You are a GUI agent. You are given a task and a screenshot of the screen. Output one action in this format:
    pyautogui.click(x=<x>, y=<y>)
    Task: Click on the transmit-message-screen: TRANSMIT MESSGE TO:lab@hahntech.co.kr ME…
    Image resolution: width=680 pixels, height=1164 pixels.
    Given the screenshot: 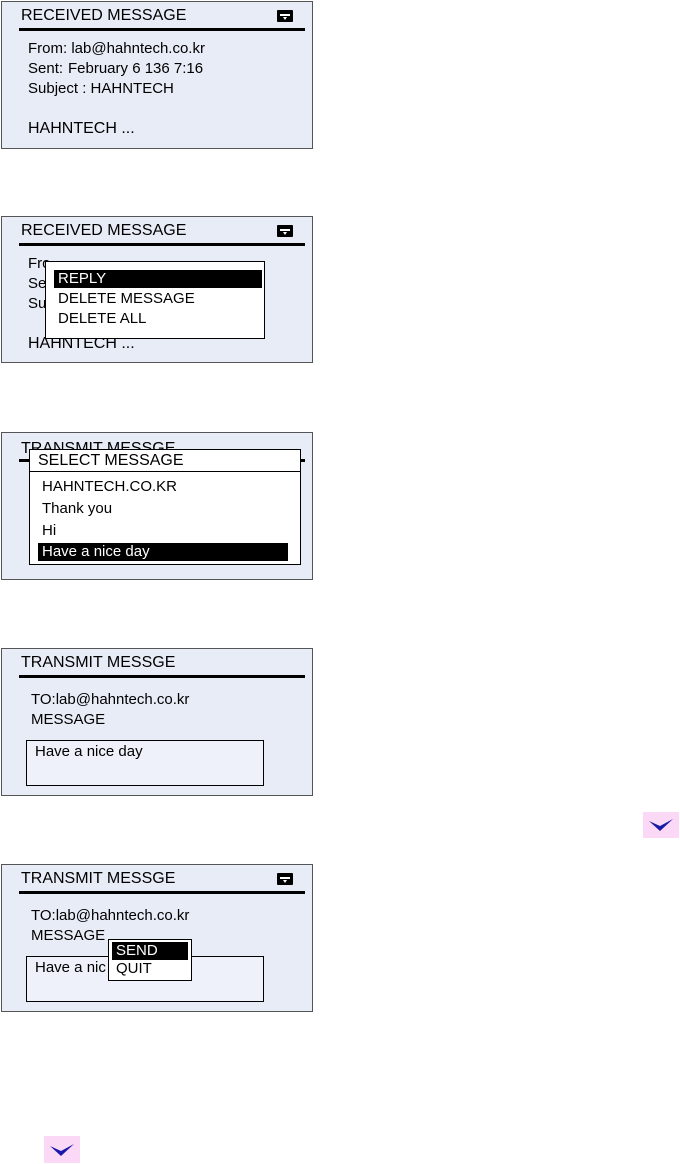 What is the action you would take?
    pyautogui.click(x=157, y=722)
    